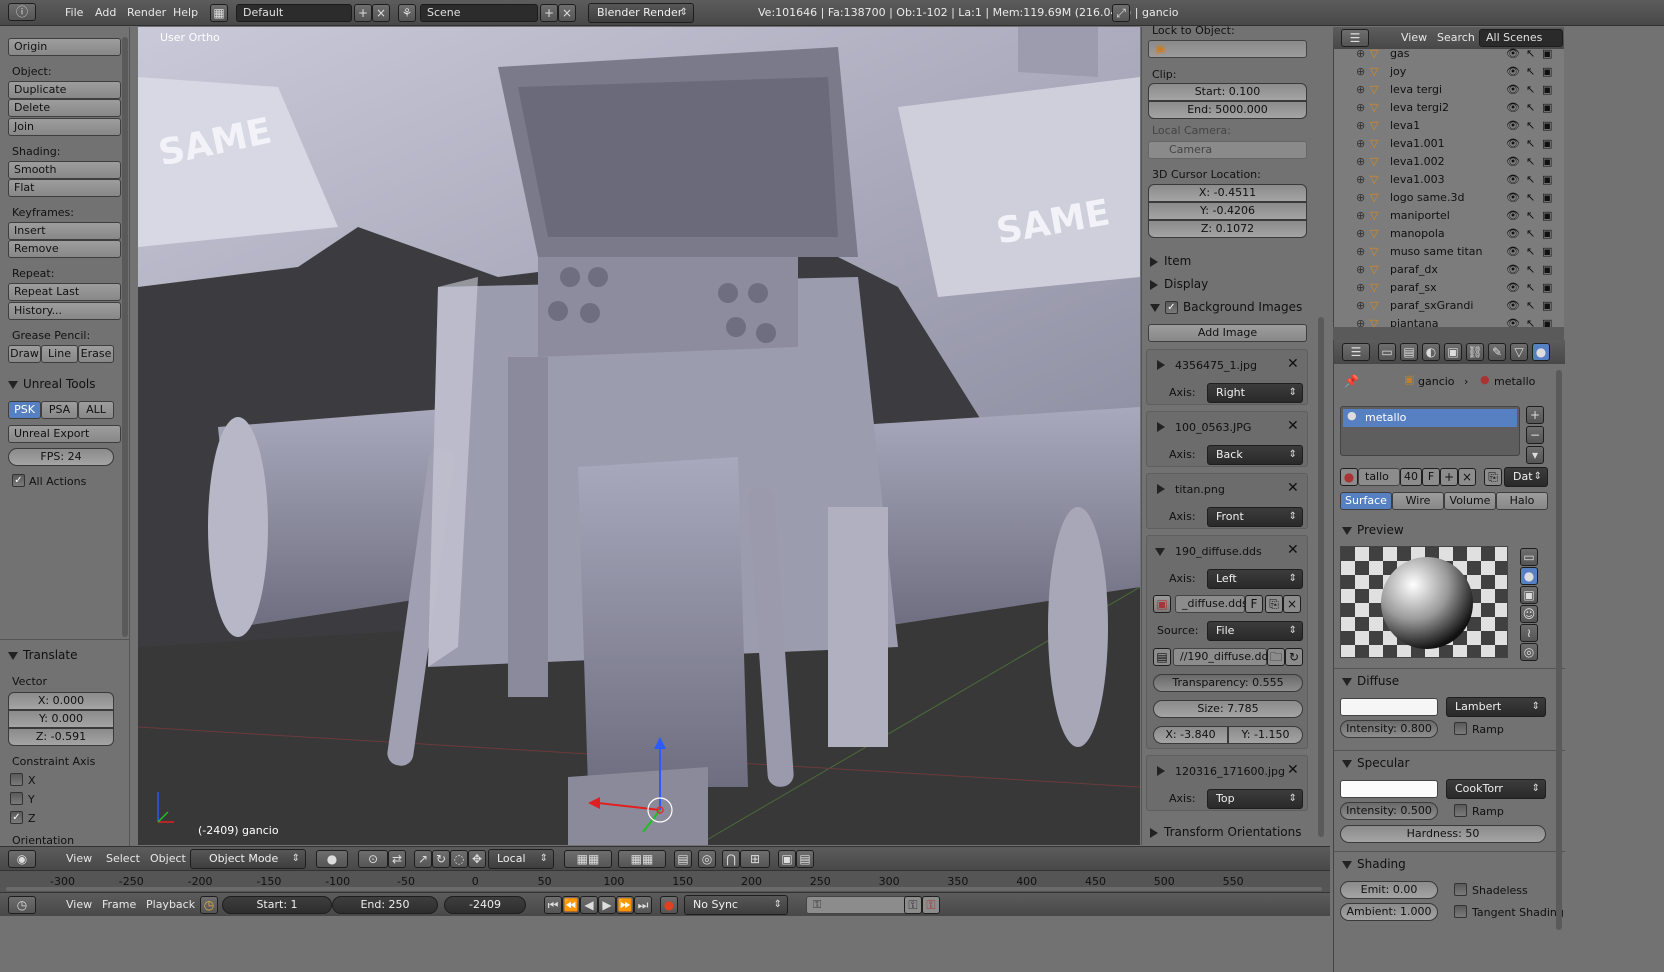 This screenshot has height=972, width=1664. I want to click on timeline-playback-menu: Playback, so click(170, 904).